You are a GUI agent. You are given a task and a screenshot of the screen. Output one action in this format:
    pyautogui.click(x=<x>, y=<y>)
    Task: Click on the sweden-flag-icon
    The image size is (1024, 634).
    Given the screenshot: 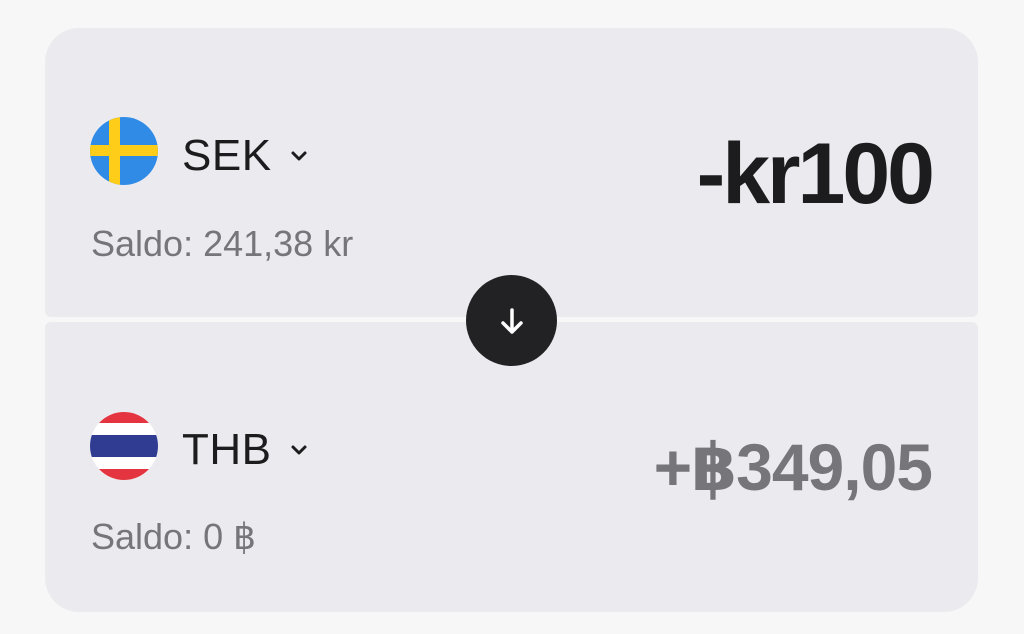 What is the action you would take?
    pyautogui.click(x=124, y=151)
    